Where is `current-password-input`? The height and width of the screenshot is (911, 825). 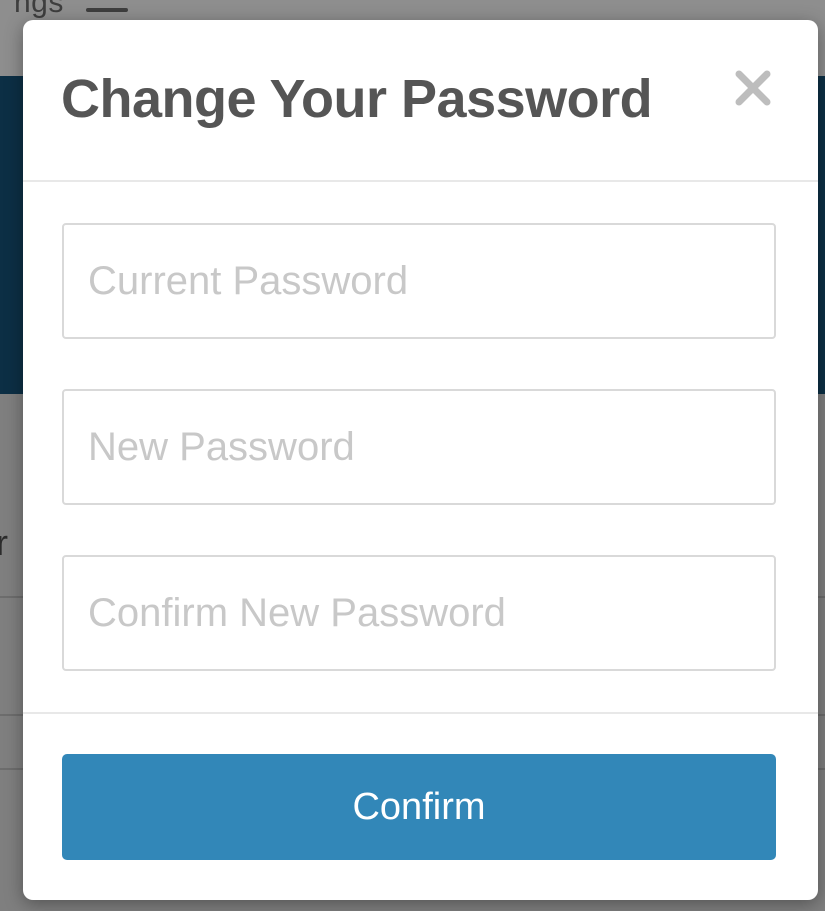
current-password-input is located at coordinates (419, 281).